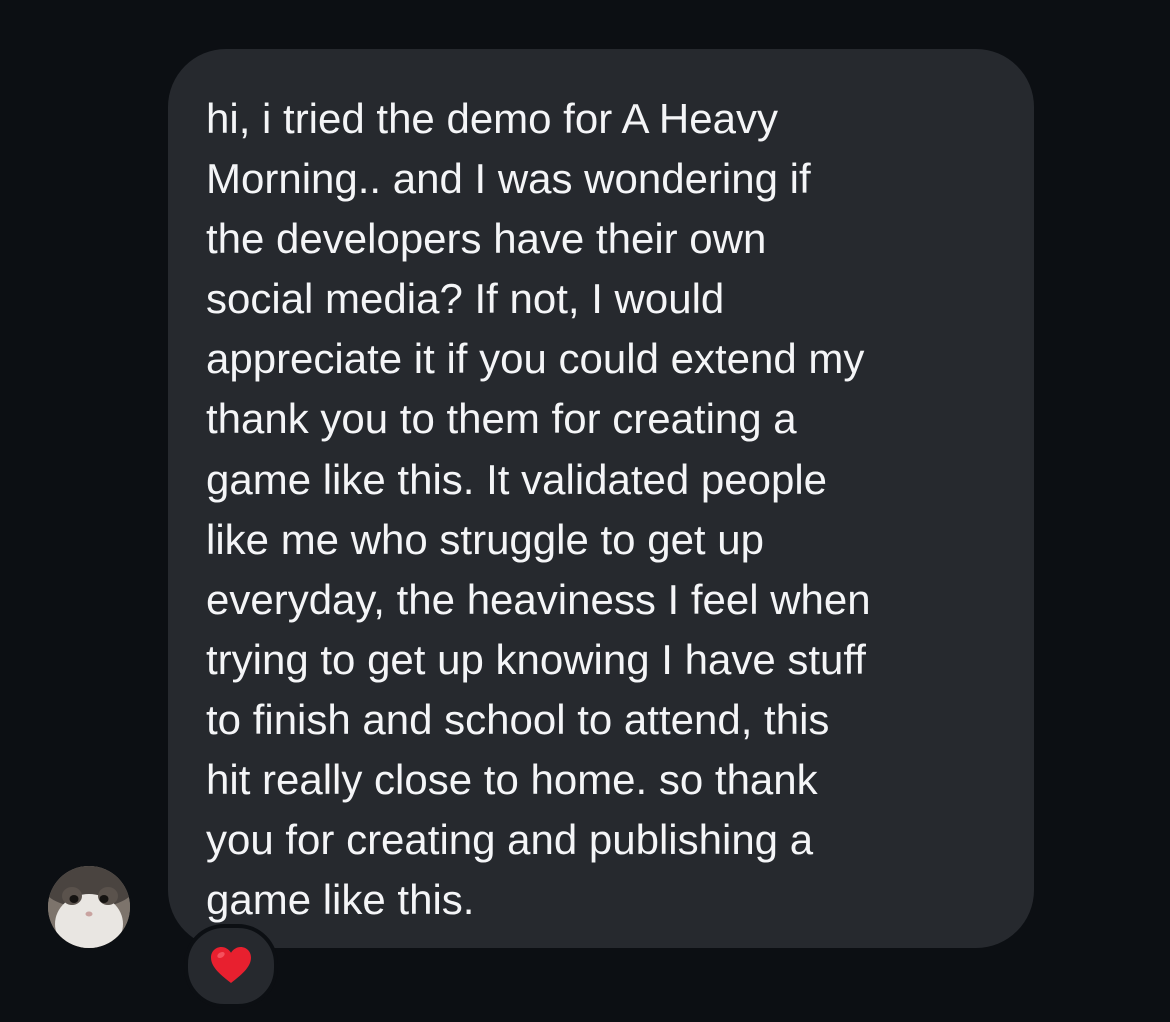 This screenshot has height=1022, width=1170. I want to click on message-line: to finish and school to attend, this, so click(518, 719).